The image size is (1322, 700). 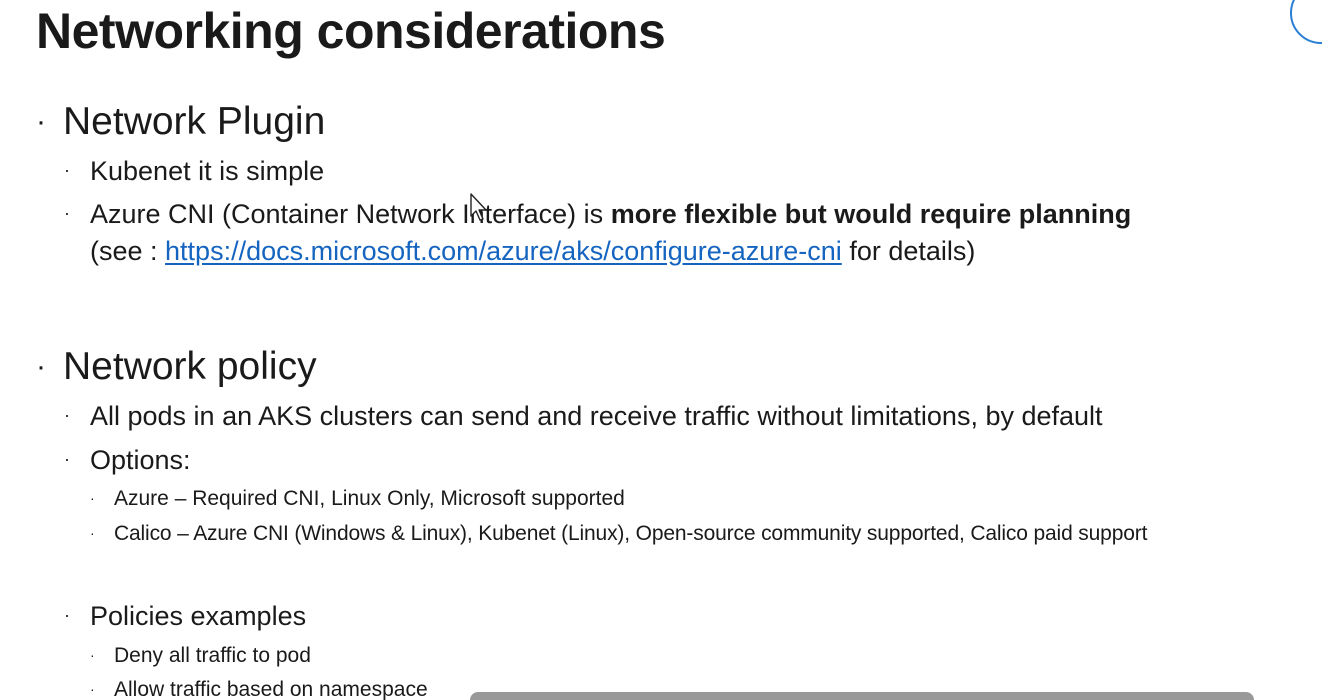 What do you see at coordinates (207, 171) in the screenshot?
I see `list-item-label: Kubenet it is simple` at bounding box center [207, 171].